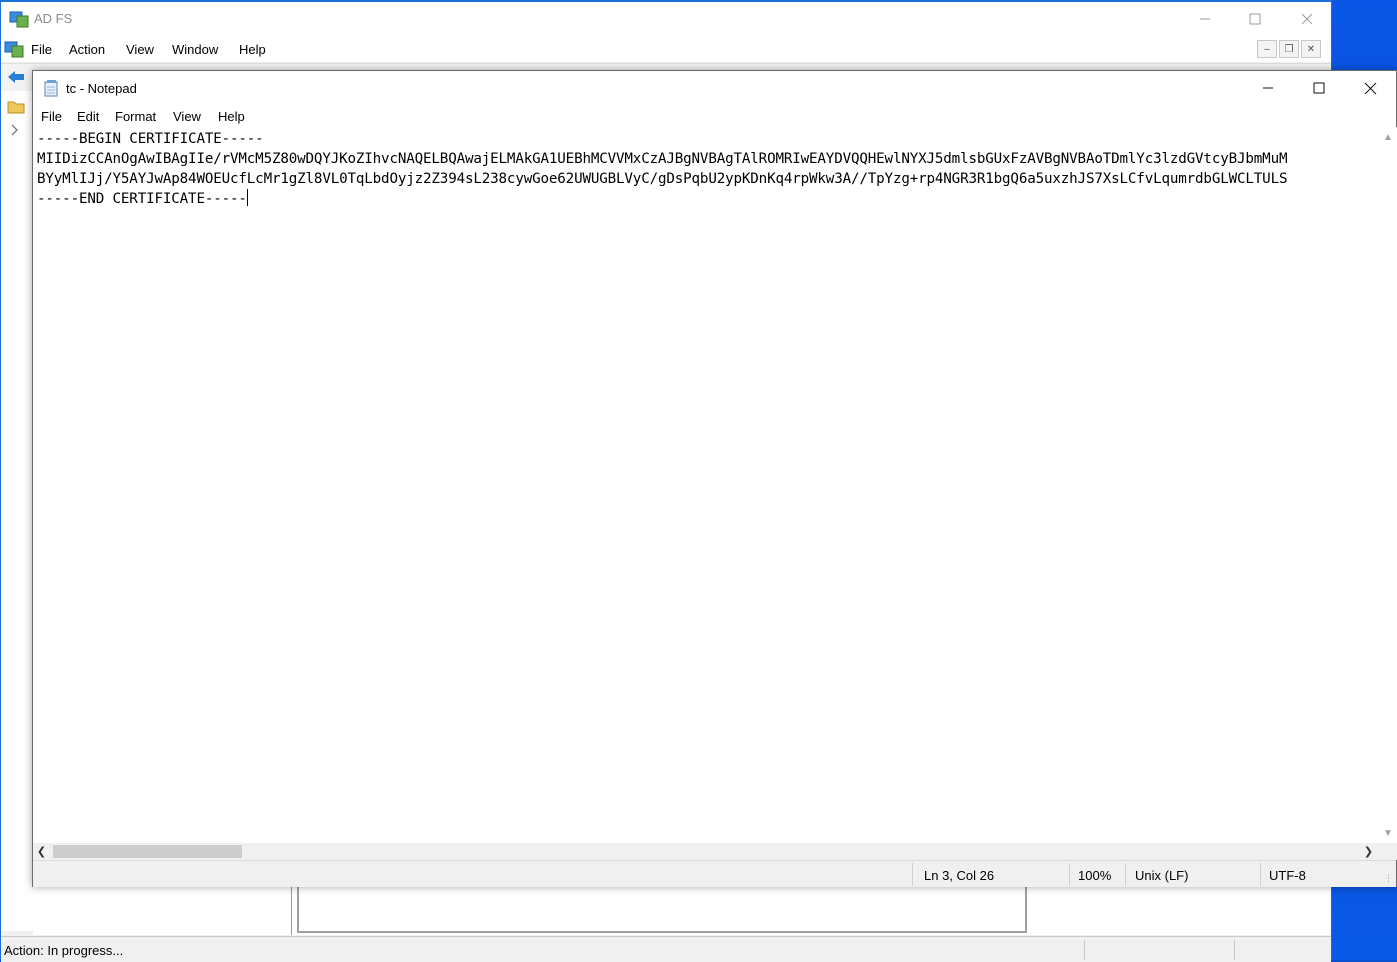  I want to click on notepad-menu-edit: Edit, so click(88, 116).